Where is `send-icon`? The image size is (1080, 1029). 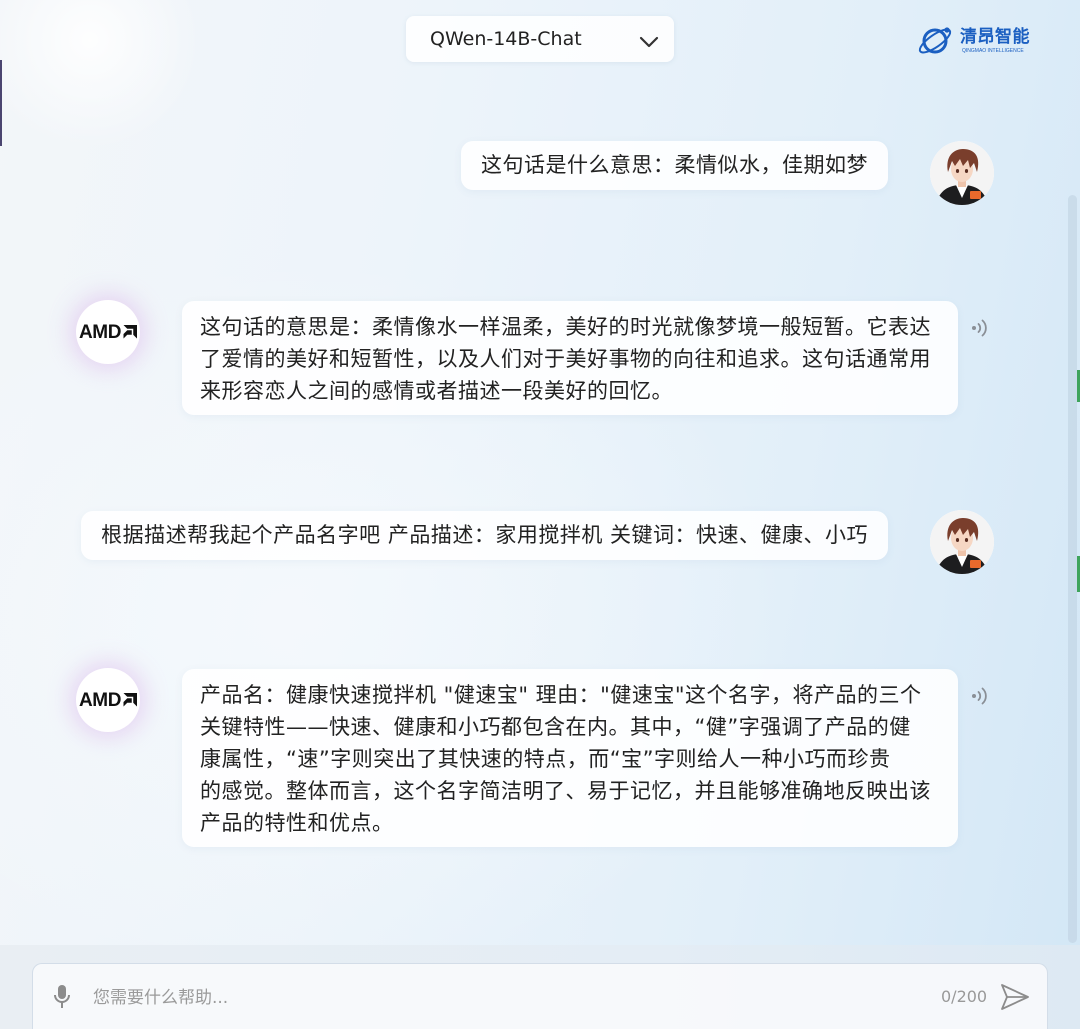
send-icon is located at coordinates (1015, 997).